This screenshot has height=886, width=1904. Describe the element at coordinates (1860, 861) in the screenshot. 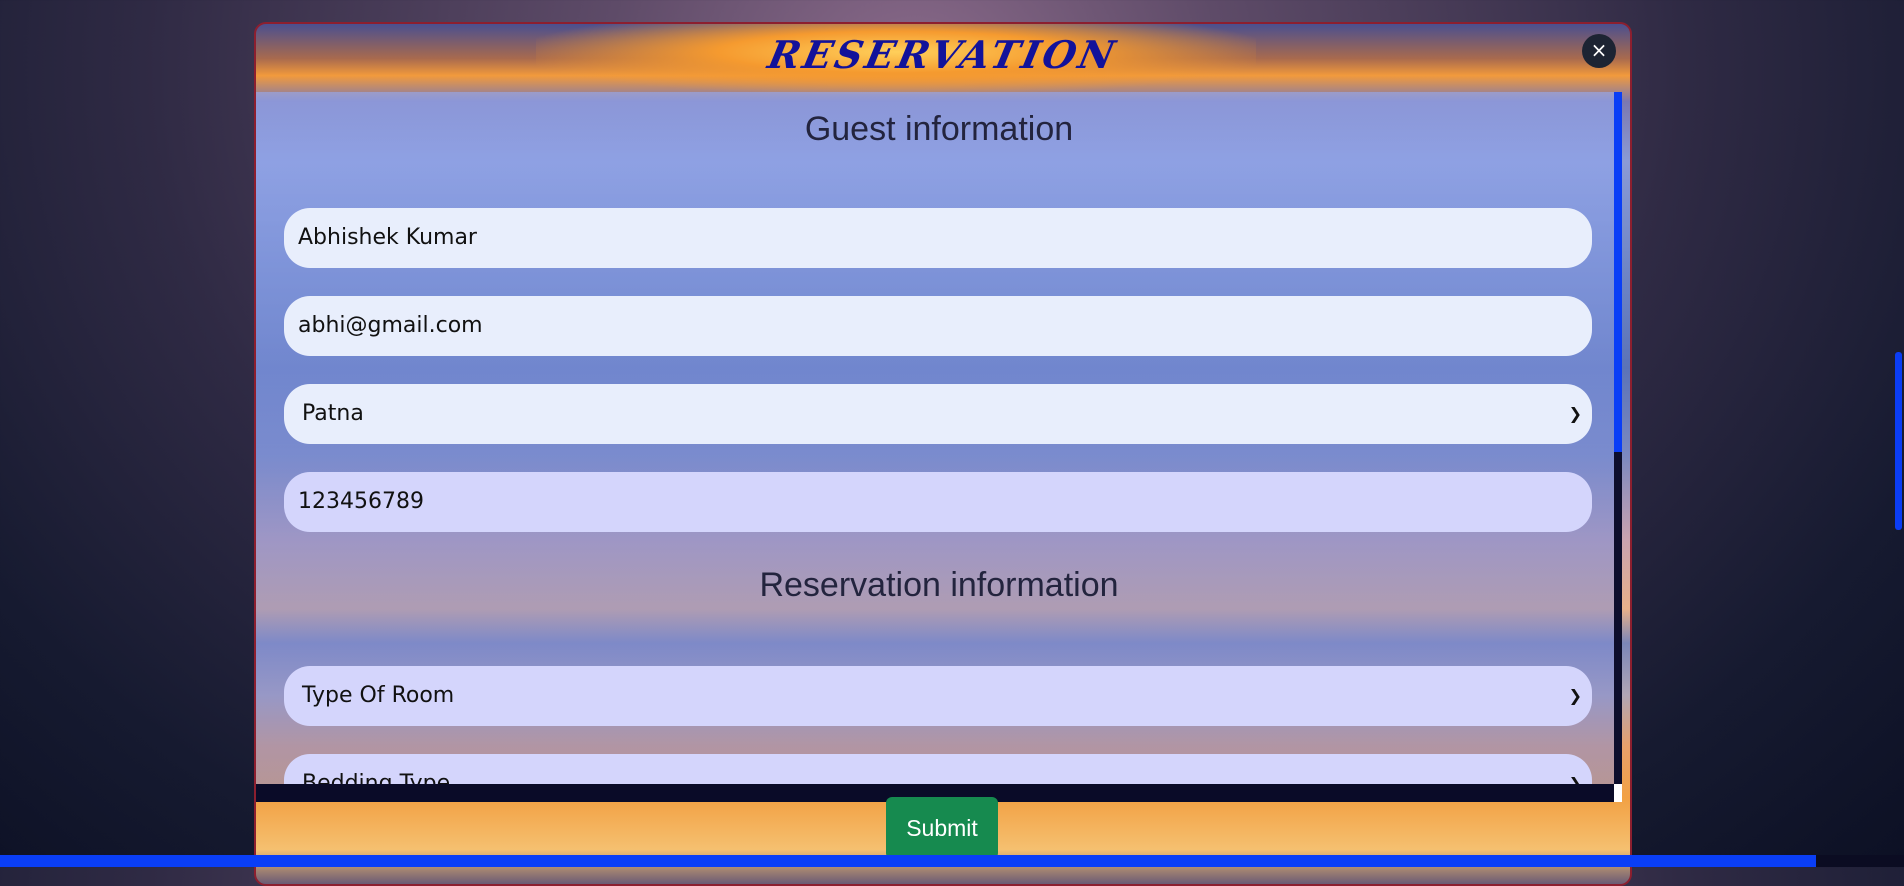

I see `scrollbar-corner-page` at that location.